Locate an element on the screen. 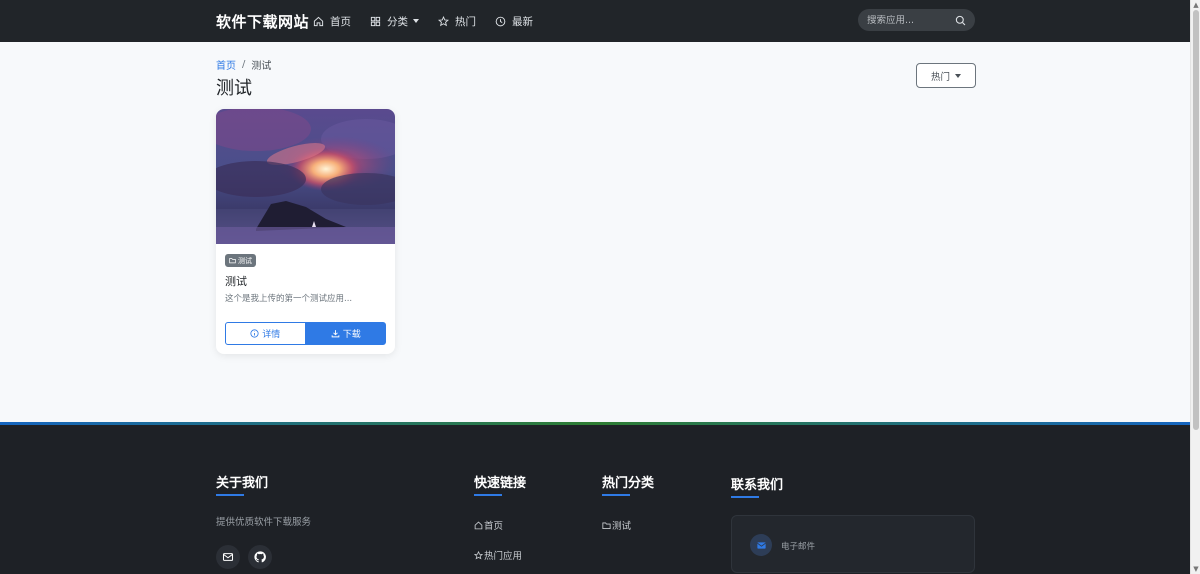 This screenshot has height=574, width=1200. main-nav: 首页 分类 热门 最新 is located at coordinates (432, 21).